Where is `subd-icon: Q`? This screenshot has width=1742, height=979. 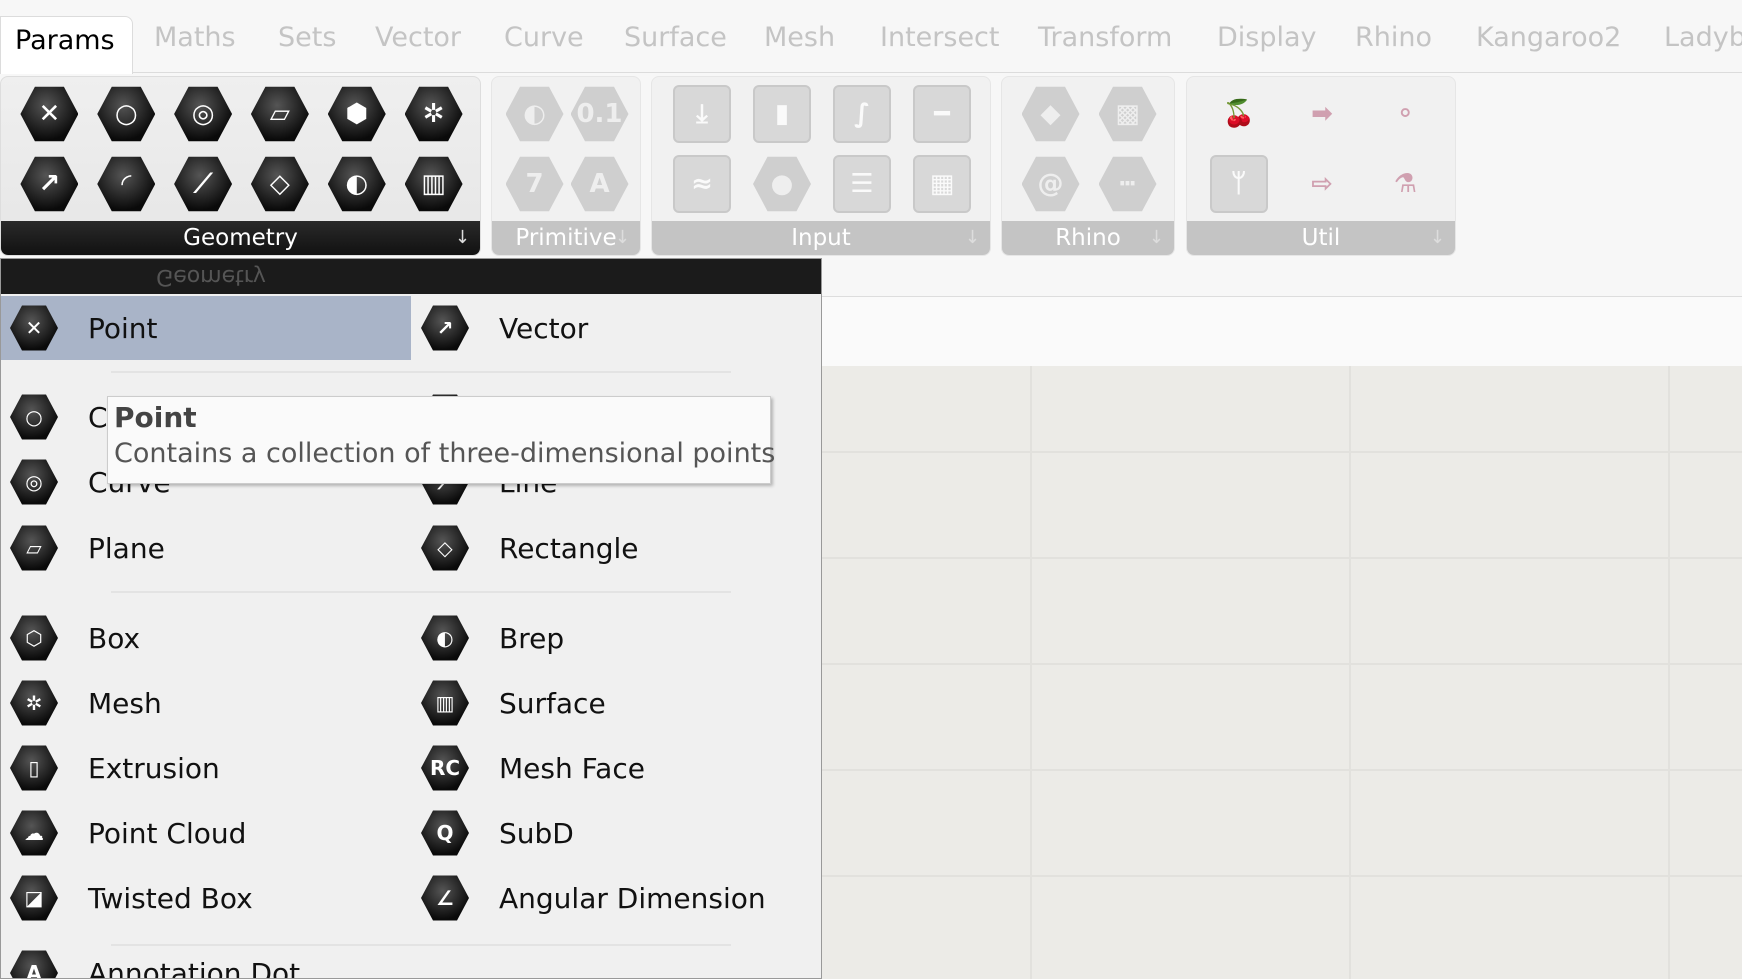
subd-icon: Q is located at coordinates (445, 833).